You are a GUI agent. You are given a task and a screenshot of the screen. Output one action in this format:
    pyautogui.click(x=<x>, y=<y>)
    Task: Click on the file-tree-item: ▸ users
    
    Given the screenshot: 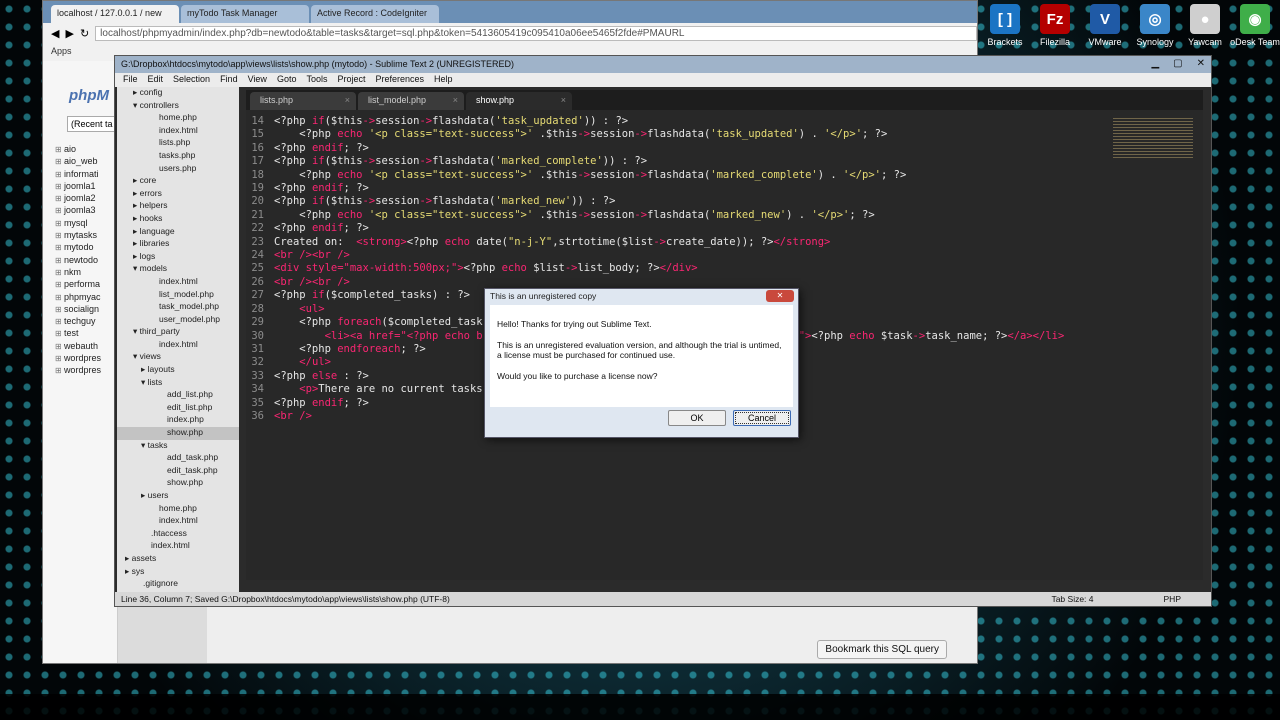 What is the action you would take?
    pyautogui.click(x=178, y=496)
    